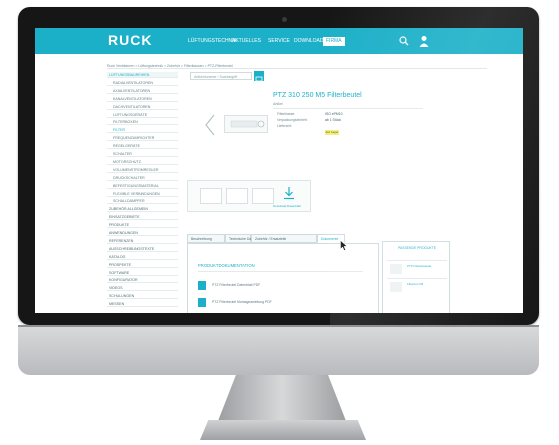  I want to click on spec-value: ab 1 Stück, so click(333, 120).